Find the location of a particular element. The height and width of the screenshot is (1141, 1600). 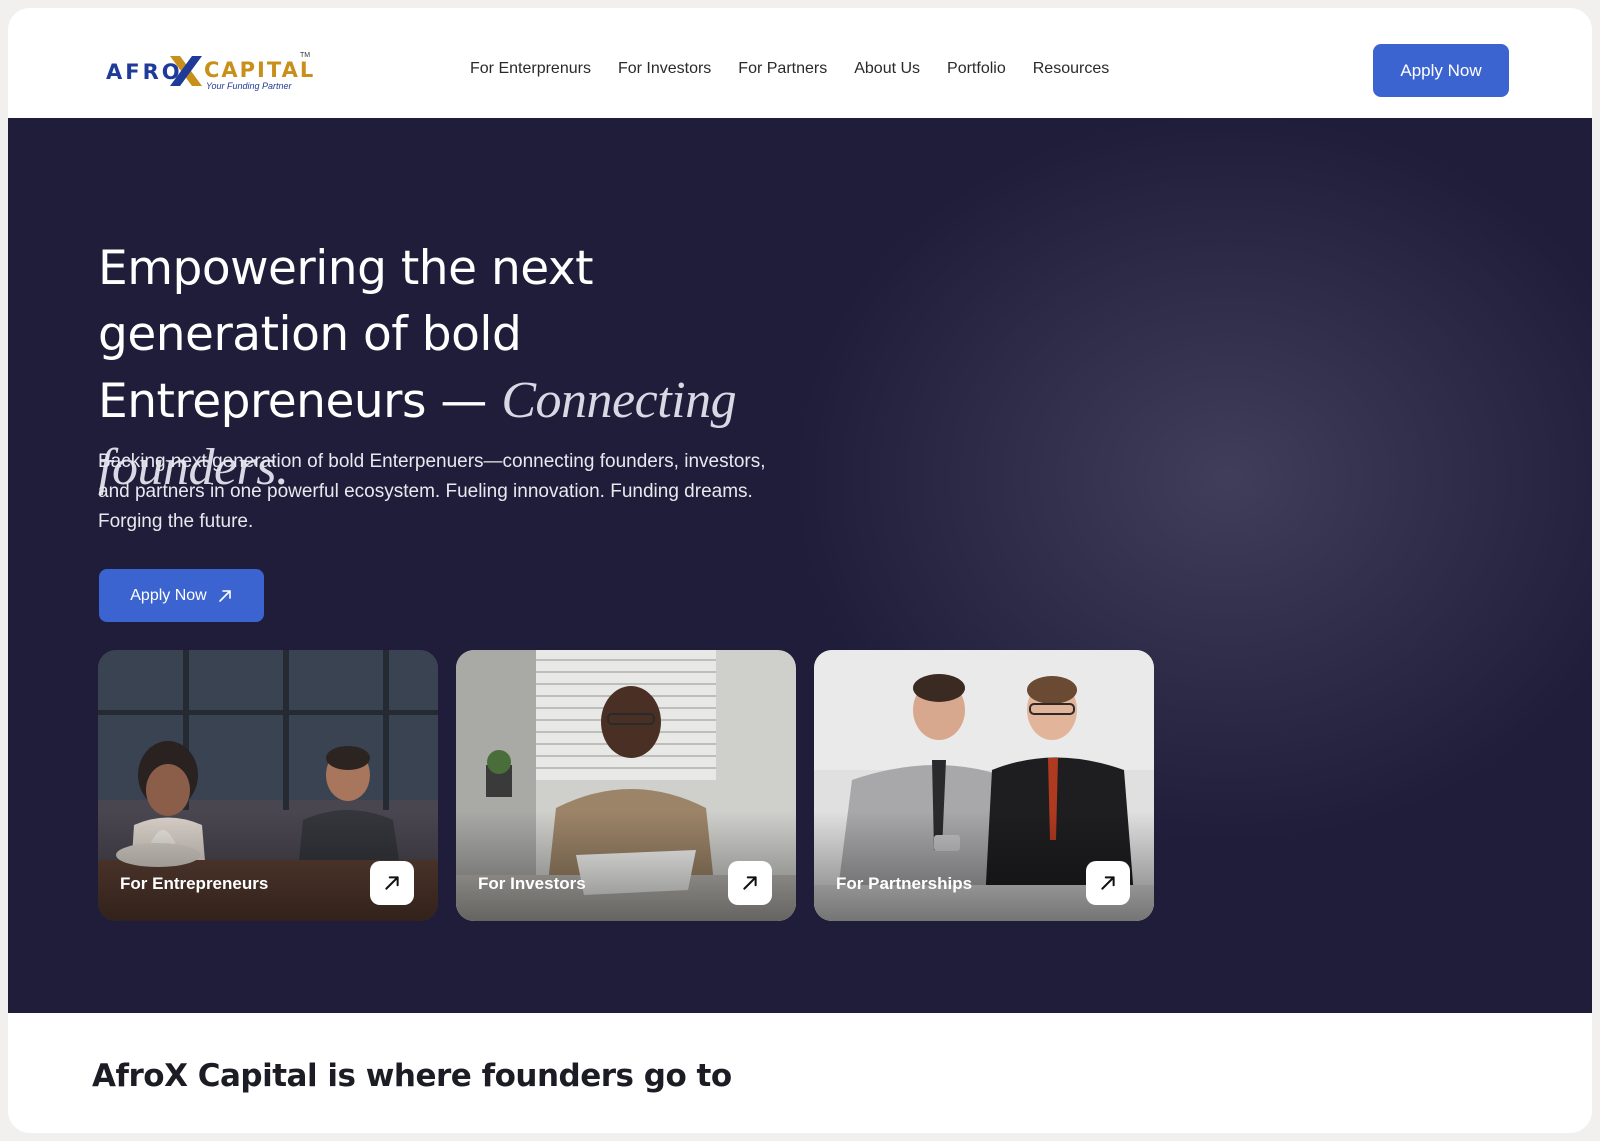

nav-item-resources: Resources is located at coordinates (1071, 69).